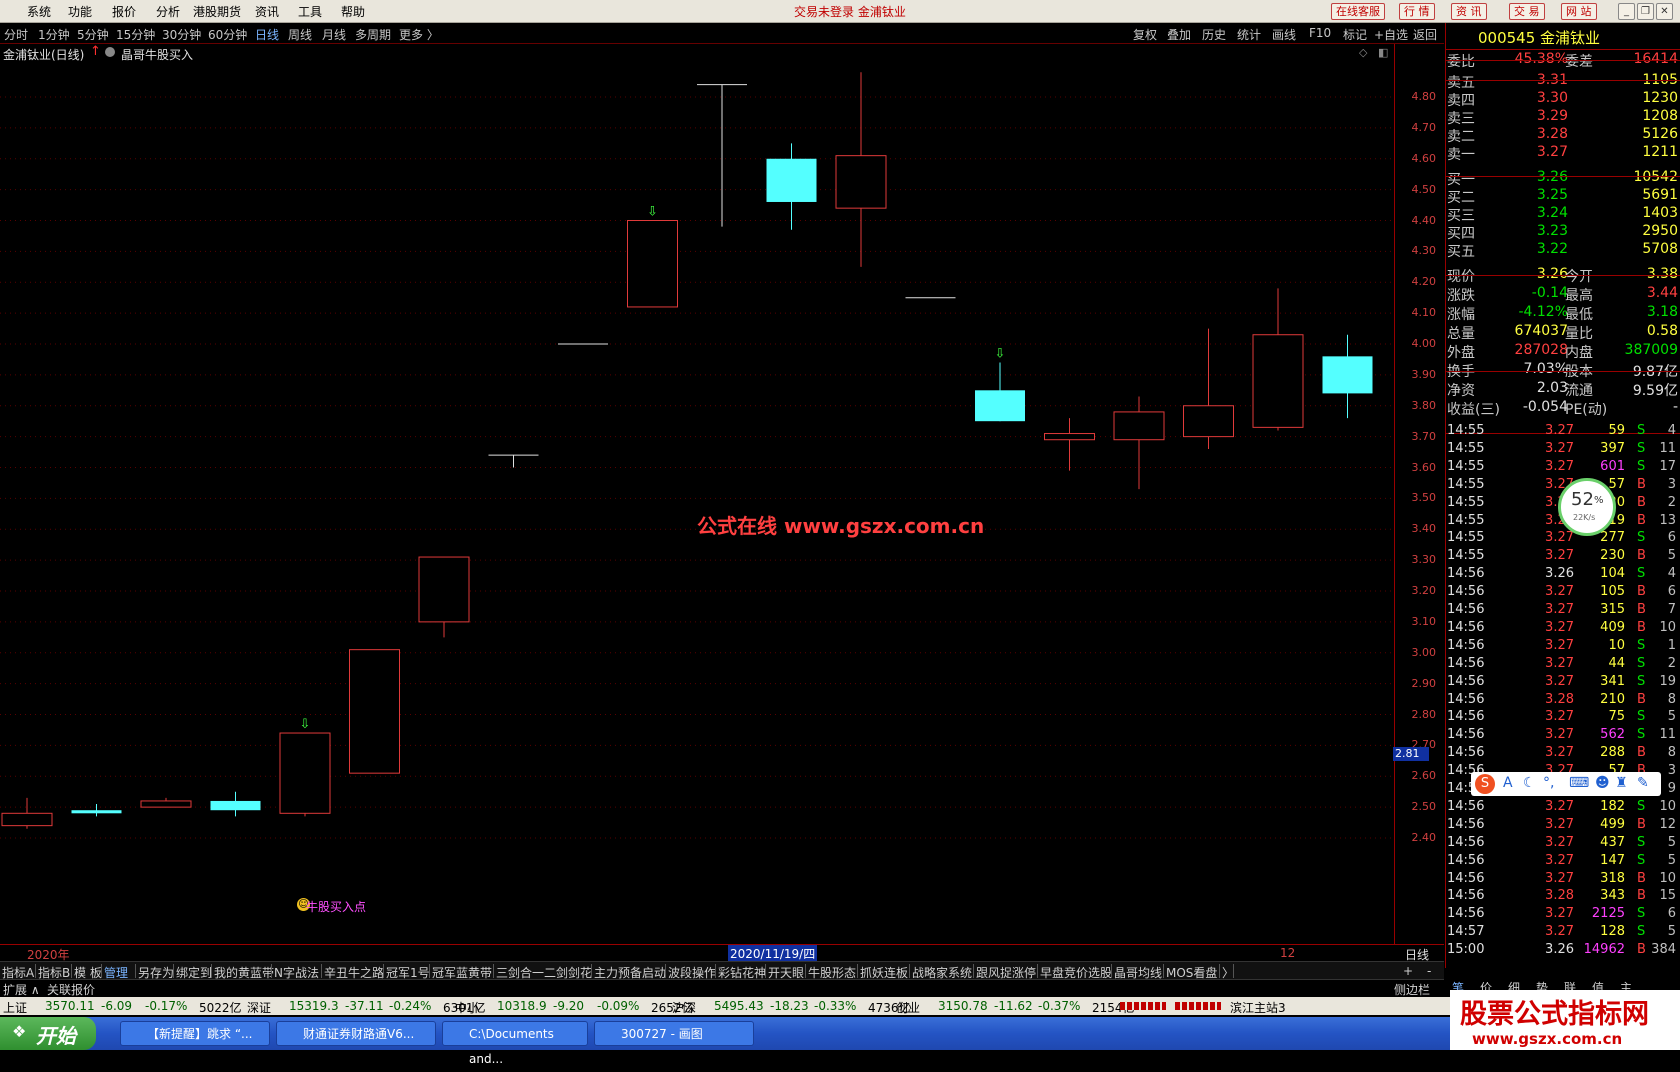 This screenshot has width=1680, height=1072. Describe the element at coordinates (1284, 34) in the screenshot. I see `toolbar-draw: 画线` at that location.